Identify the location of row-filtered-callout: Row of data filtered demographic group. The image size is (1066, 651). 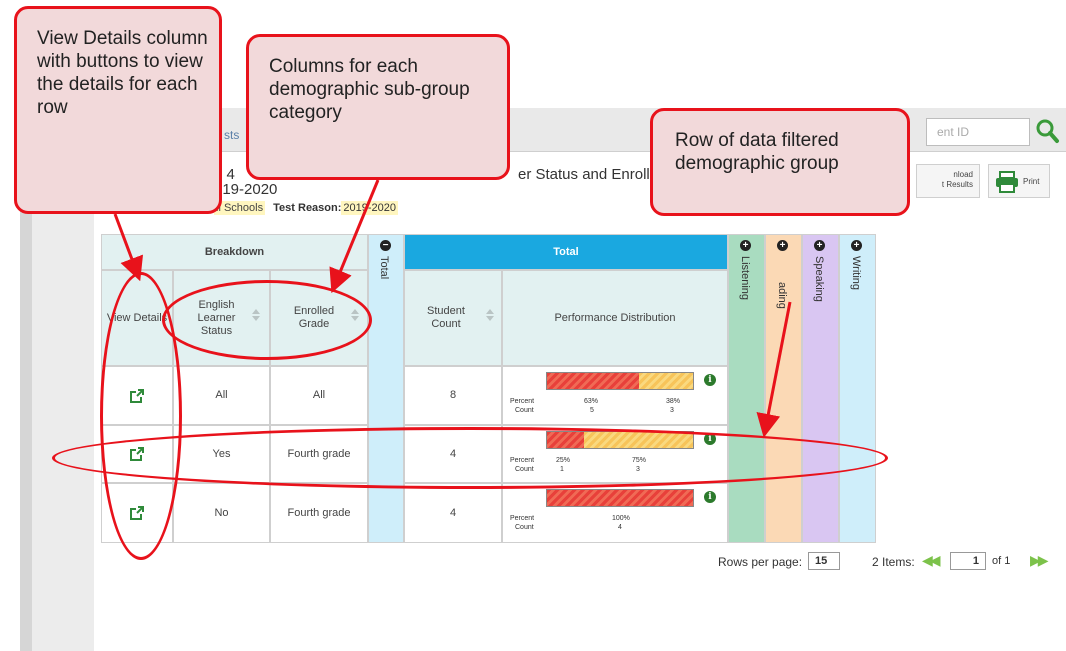
(780, 162).